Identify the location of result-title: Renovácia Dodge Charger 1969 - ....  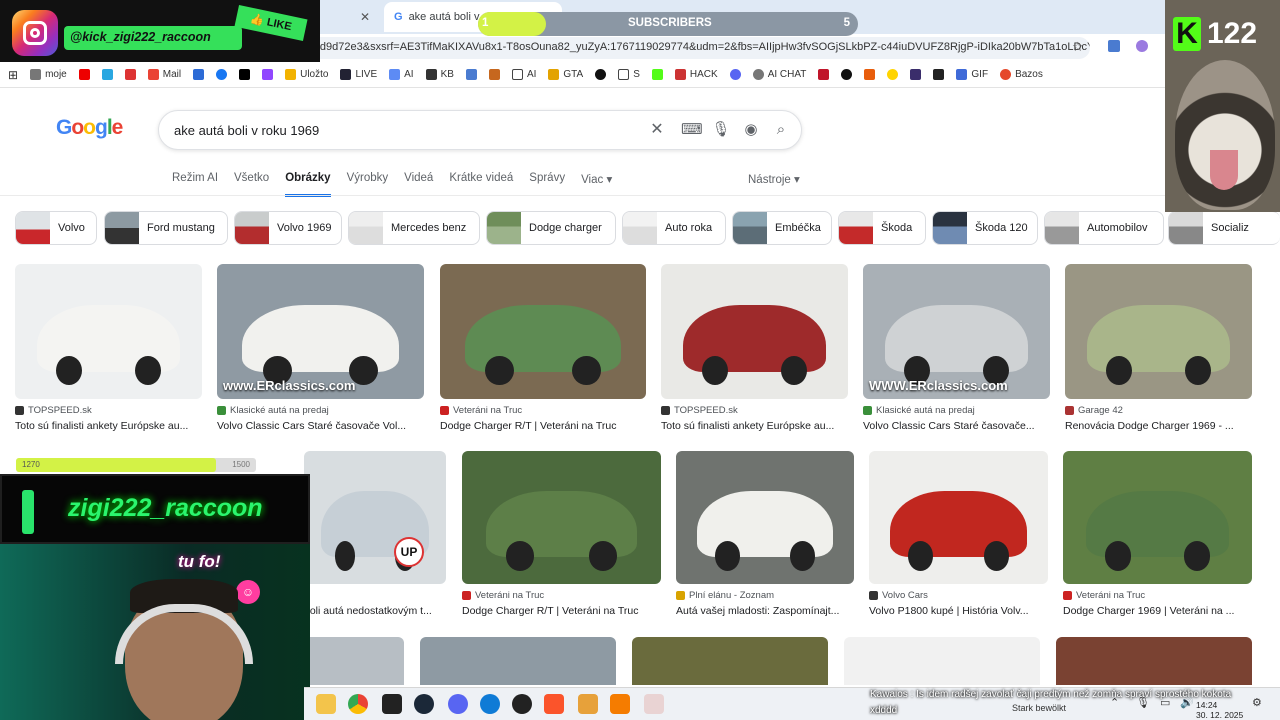
(1158, 426).